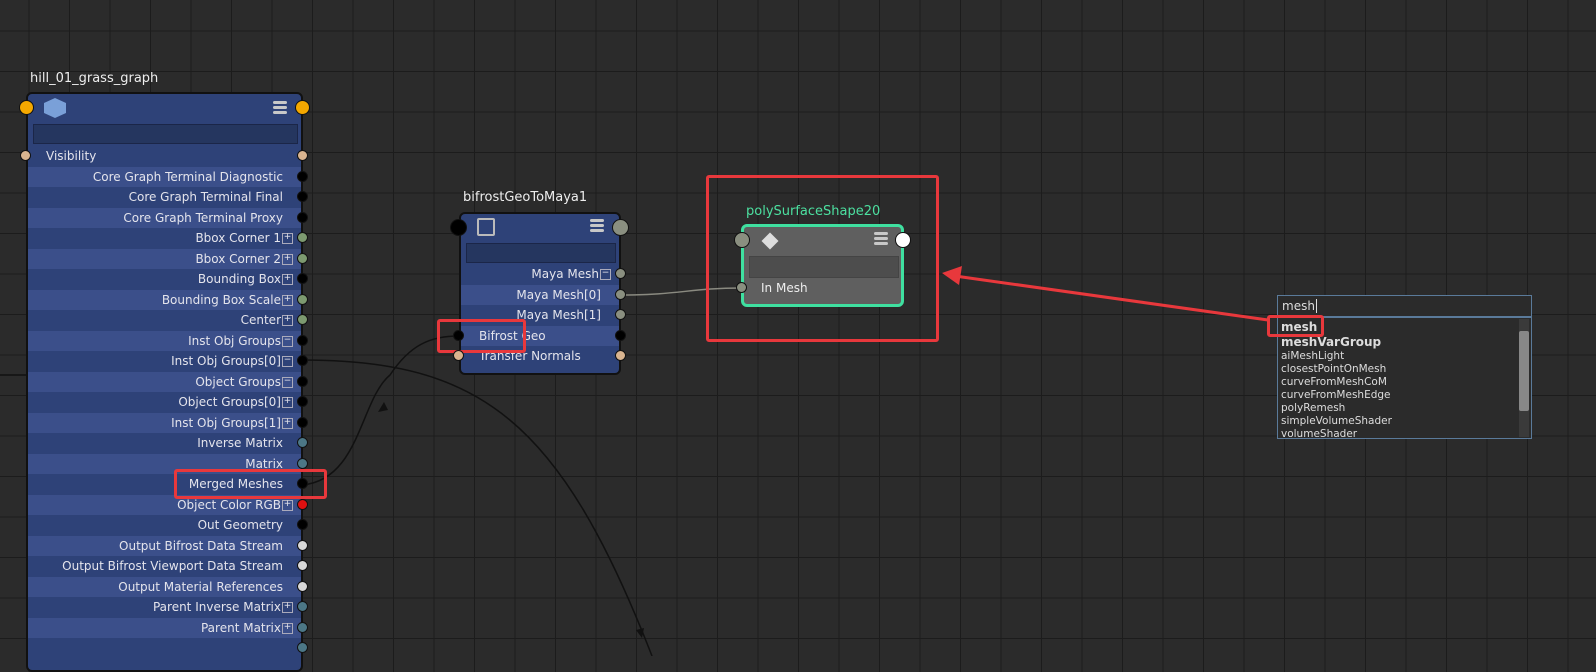 The width and height of the screenshot is (1596, 672). I want to click on port-row: Bounding Box +, so click(164, 279).